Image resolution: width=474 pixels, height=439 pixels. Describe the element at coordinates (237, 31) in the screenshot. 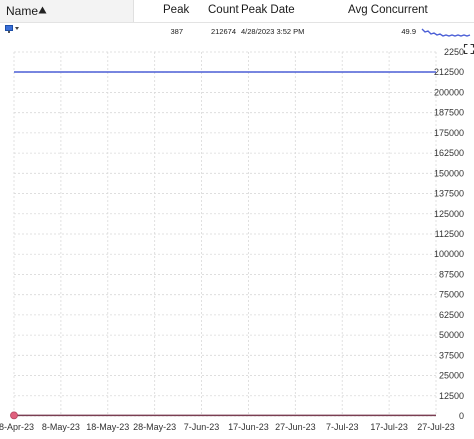

I see `table-row: 387 212674 4/28/2023 3:52 PM 49.9` at that location.